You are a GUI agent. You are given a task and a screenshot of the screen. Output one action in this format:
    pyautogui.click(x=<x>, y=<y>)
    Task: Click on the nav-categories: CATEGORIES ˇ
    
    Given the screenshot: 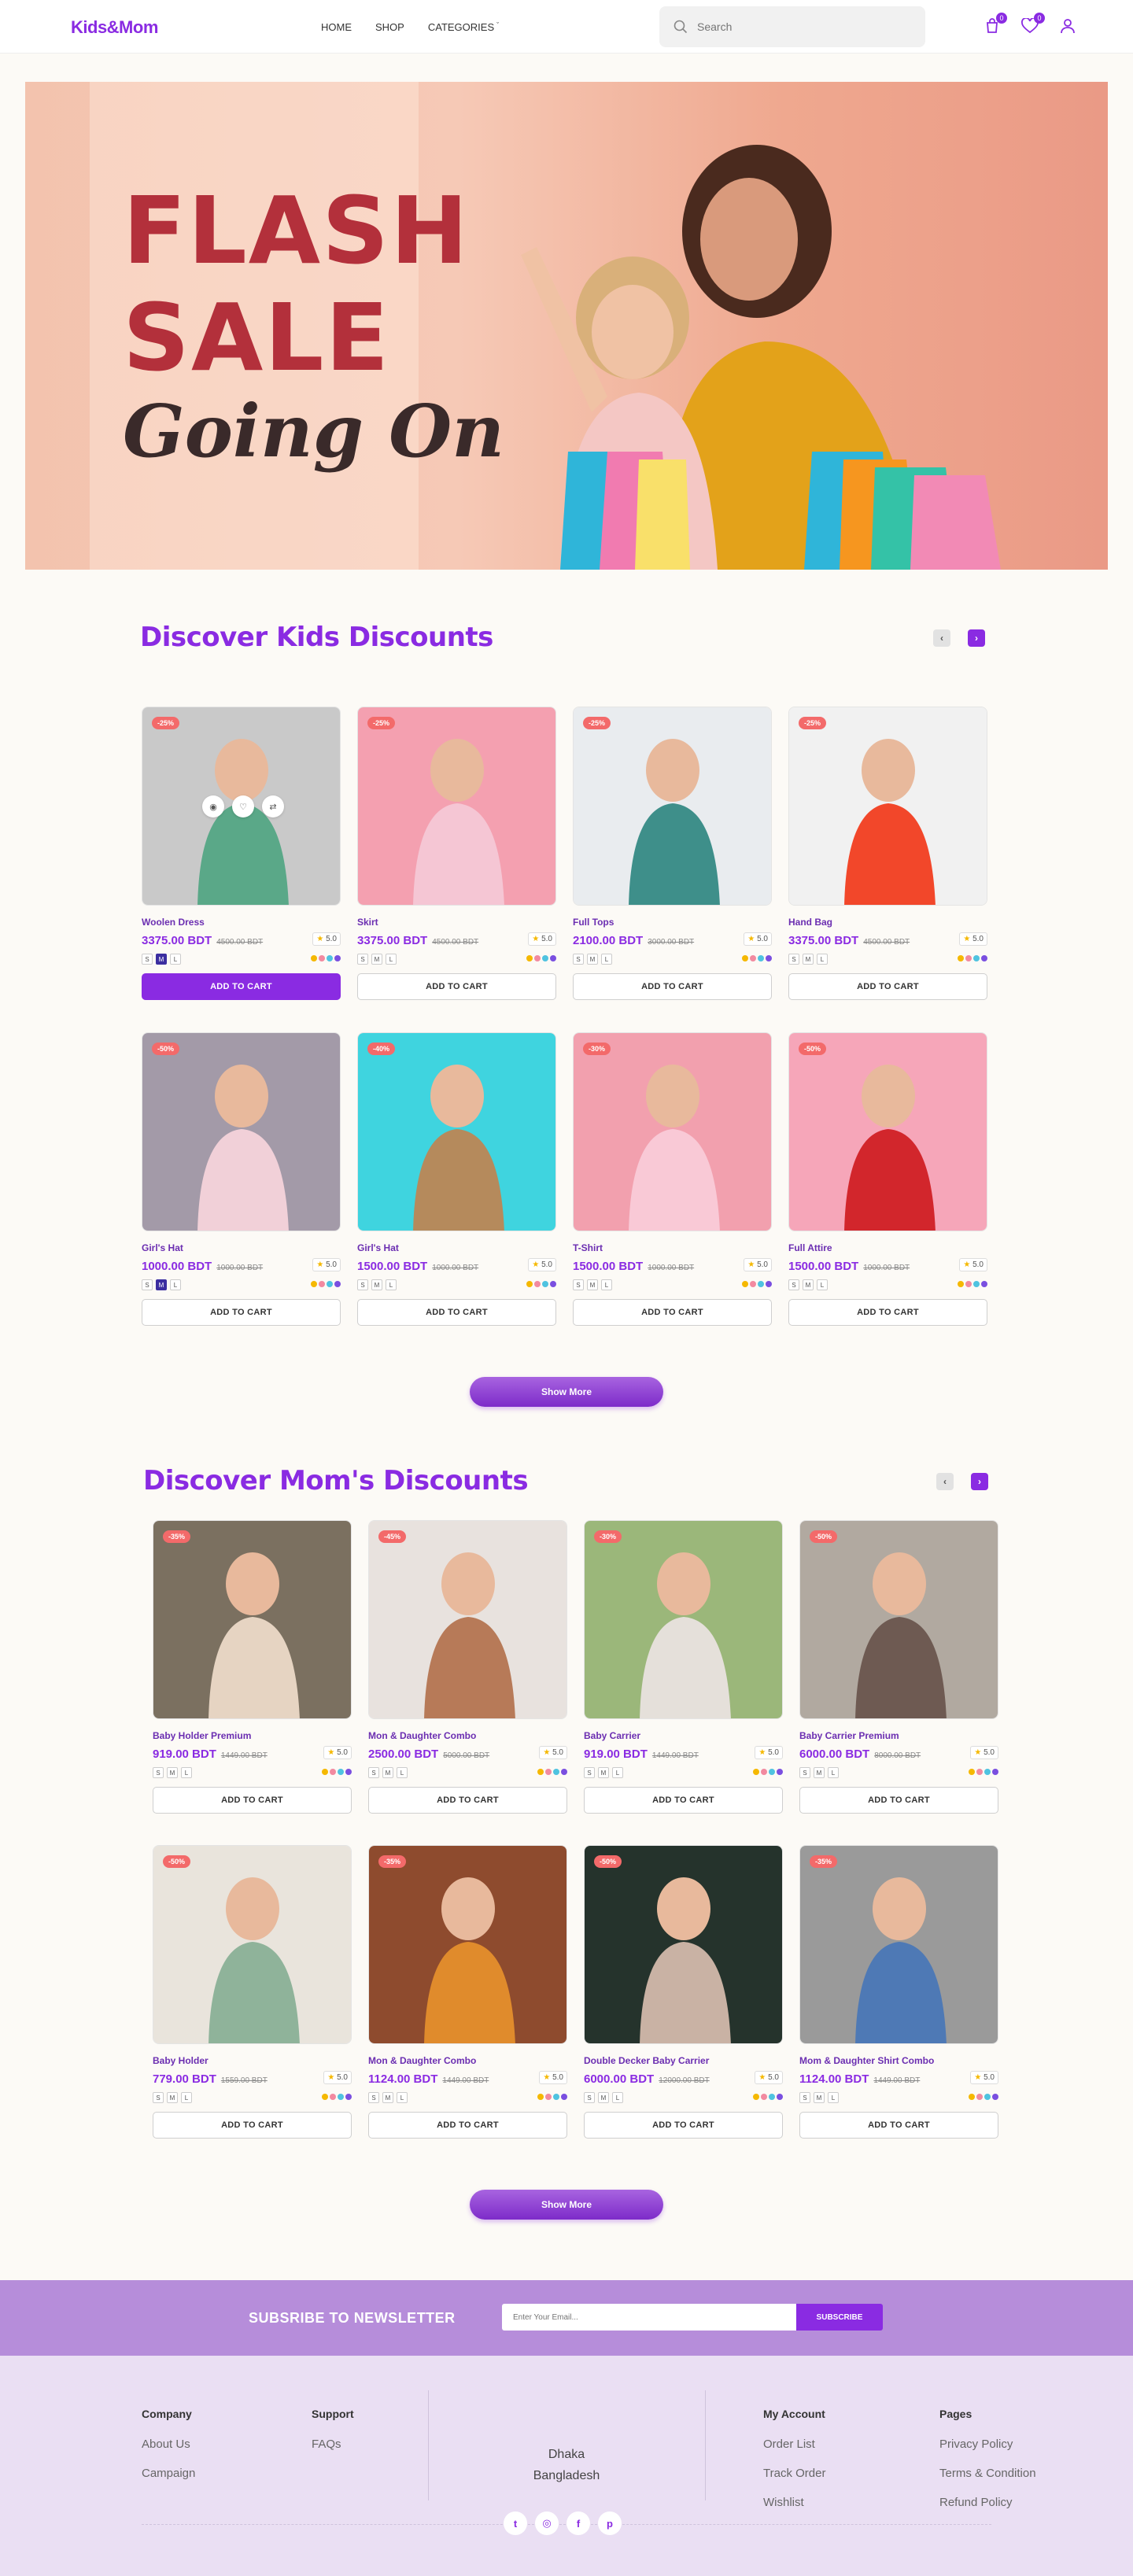 What is the action you would take?
    pyautogui.click(x=463, y=27)
    